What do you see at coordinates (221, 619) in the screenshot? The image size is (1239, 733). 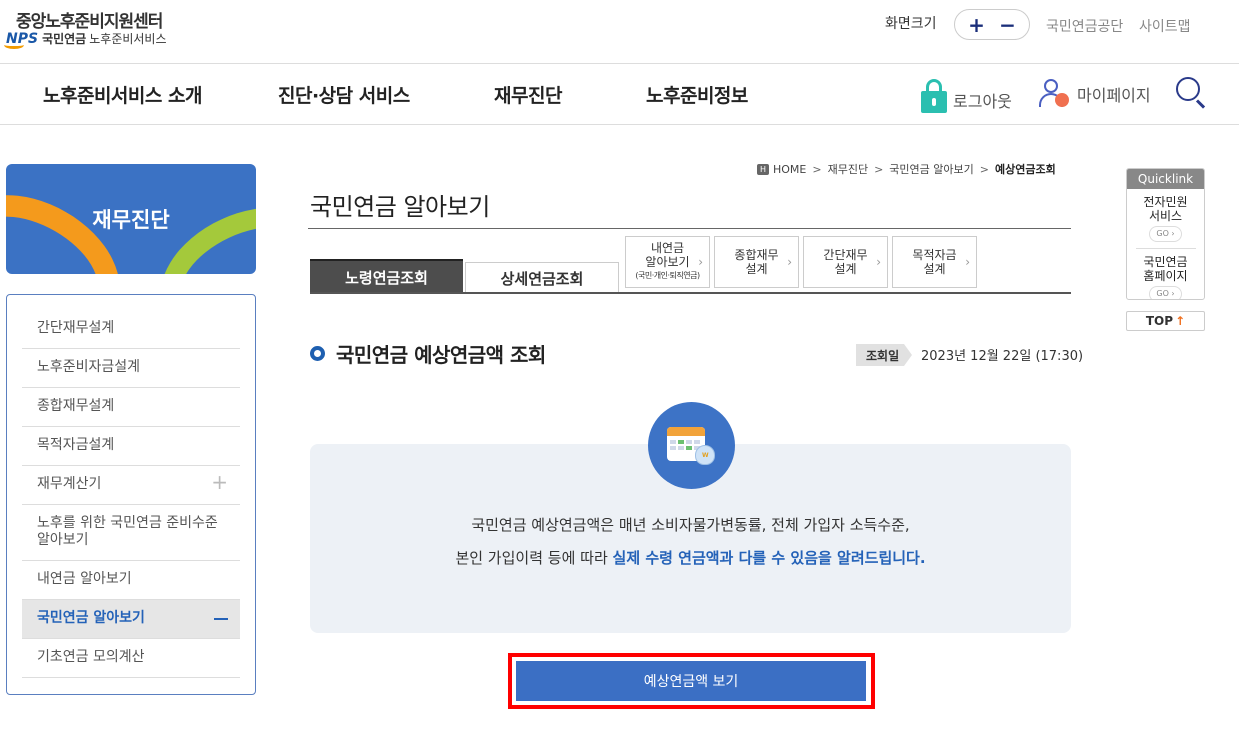 I see `collapse-icon` at bounding box center [221, 619].